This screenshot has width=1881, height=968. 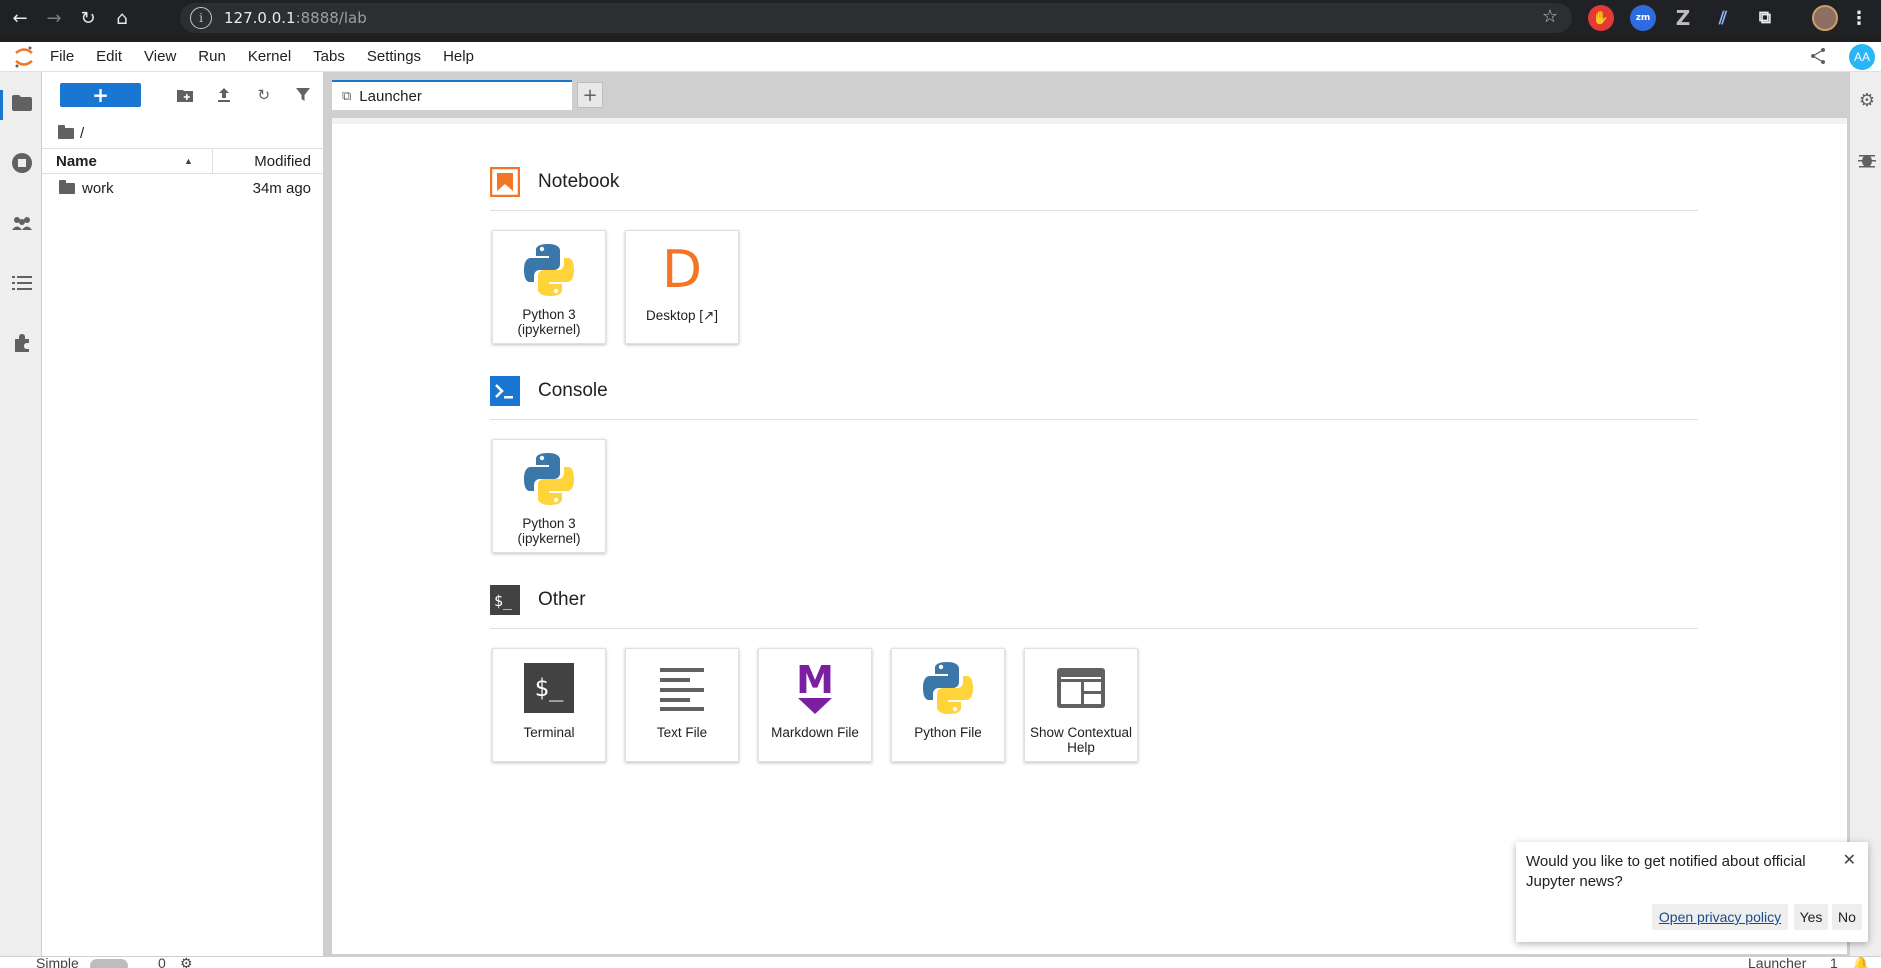 What do you see at coordinates (1825, 18) in the screenshot?
I see `profile-avatar-icon` at bounding box center [1825, 18].